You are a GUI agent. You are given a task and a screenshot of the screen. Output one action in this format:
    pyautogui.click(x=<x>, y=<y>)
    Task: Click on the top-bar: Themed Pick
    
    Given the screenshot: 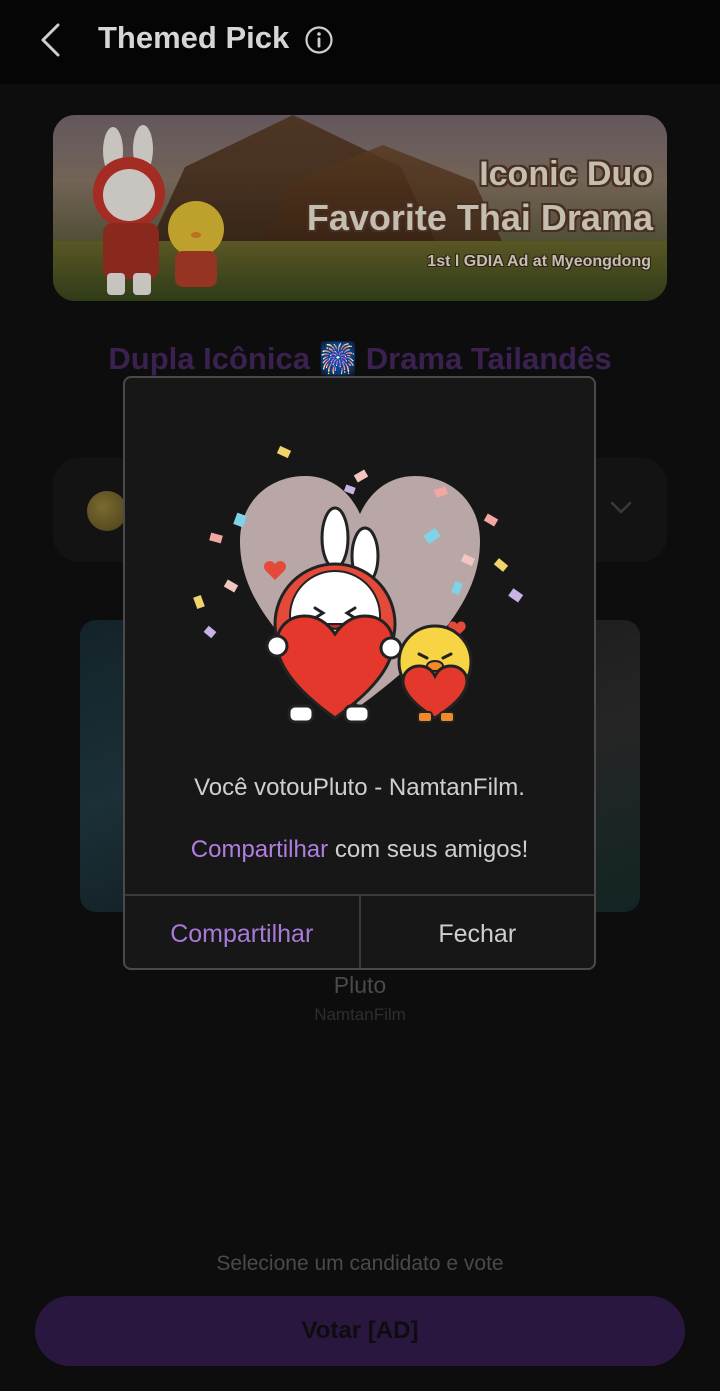 What is the action you would take?
    pyautogui.click(x=360, y=42)
    